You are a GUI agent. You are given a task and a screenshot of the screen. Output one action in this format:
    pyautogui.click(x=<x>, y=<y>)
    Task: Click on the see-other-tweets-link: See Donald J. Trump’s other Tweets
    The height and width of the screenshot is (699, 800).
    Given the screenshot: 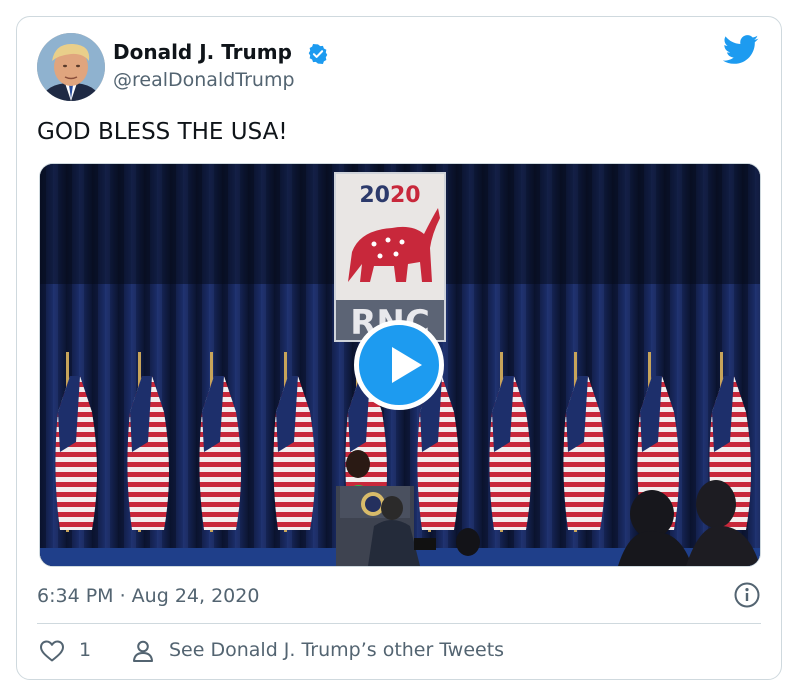 What is the action you would take?
    pyautogui.click(x=336, y=650)
    